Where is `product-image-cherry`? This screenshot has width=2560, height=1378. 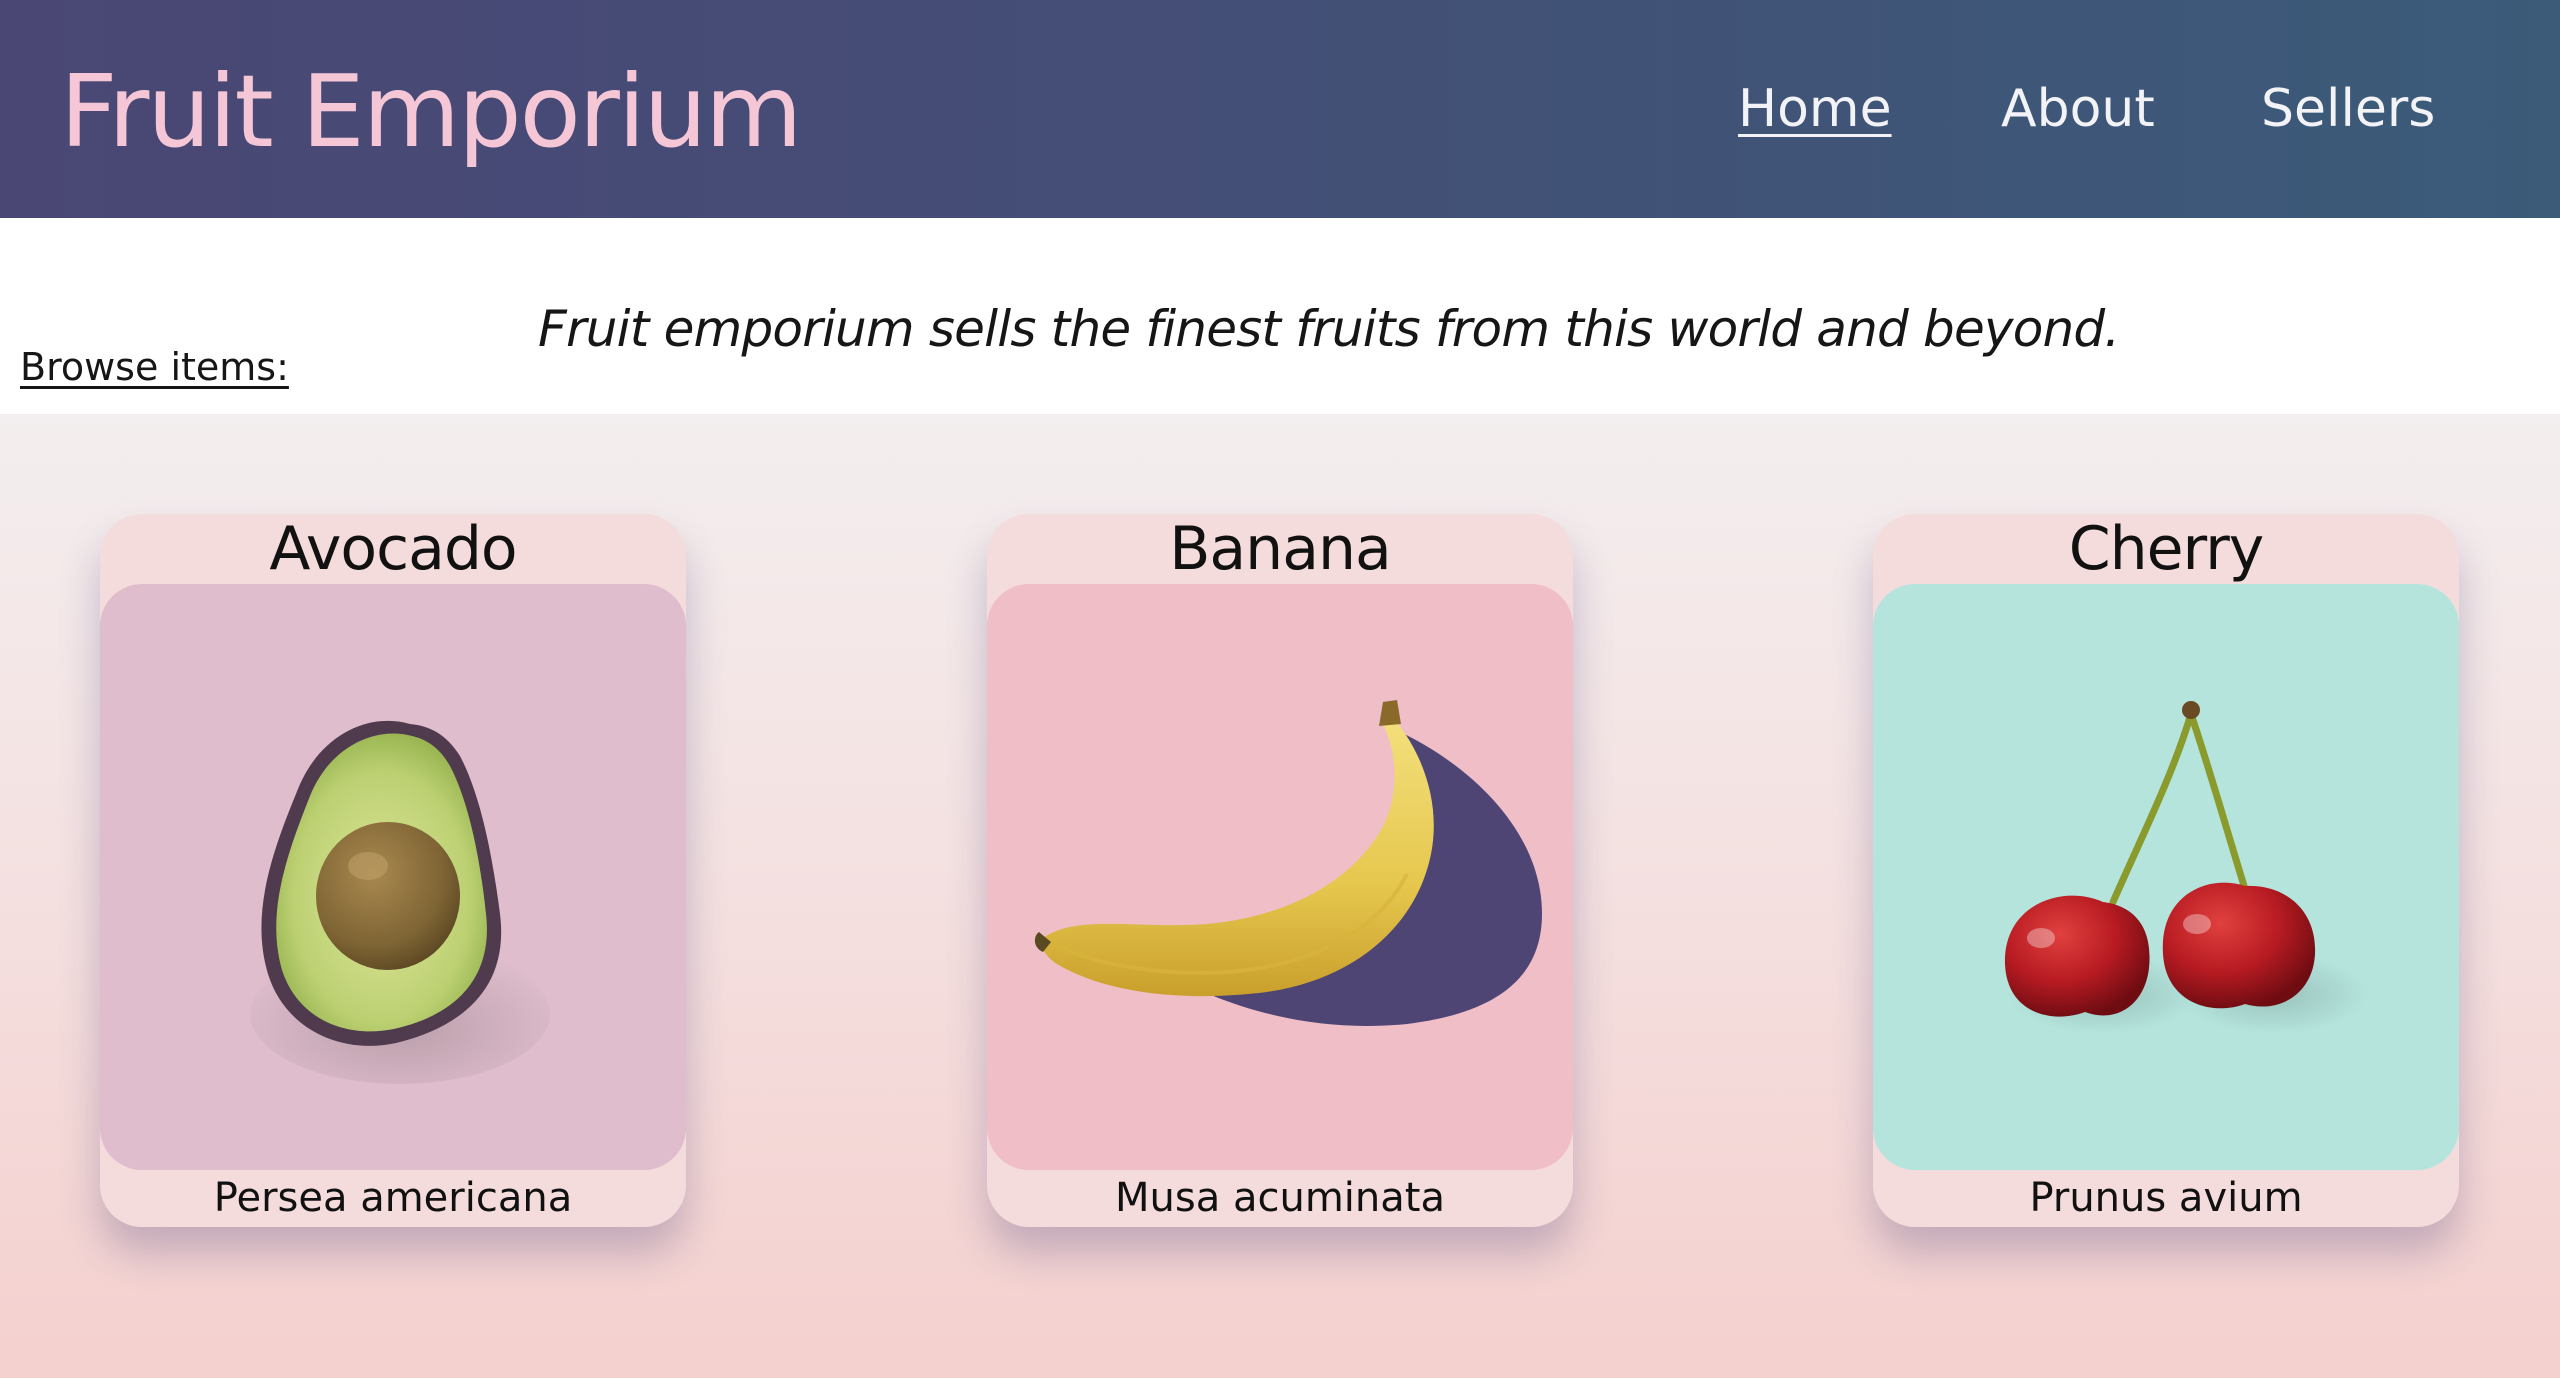 product-image-cherry is located at coordinates (2166, 877).